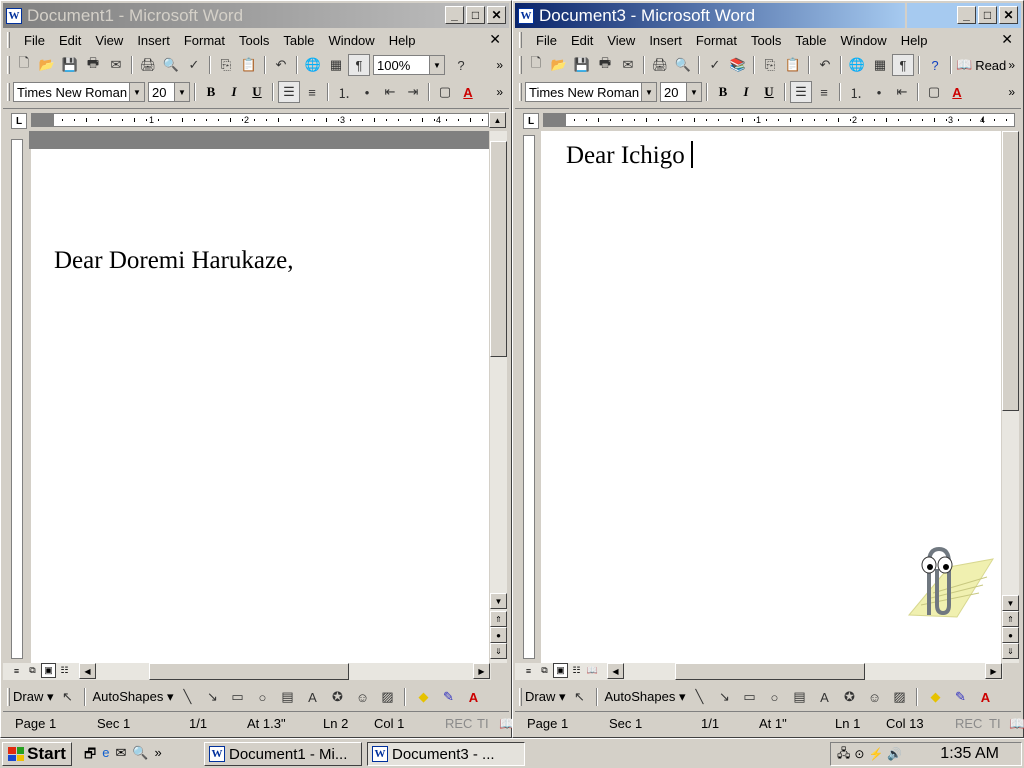 The image size is (1024, 768). I want to click on menu-window: Window, so click(863, 40).